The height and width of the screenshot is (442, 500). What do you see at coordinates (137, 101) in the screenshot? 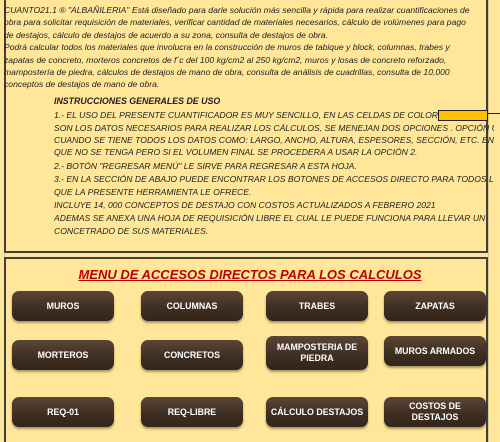
I see `instructions-title: INSTRUCCIONES GENERALES DE USO` at bounding box center [137, 101].